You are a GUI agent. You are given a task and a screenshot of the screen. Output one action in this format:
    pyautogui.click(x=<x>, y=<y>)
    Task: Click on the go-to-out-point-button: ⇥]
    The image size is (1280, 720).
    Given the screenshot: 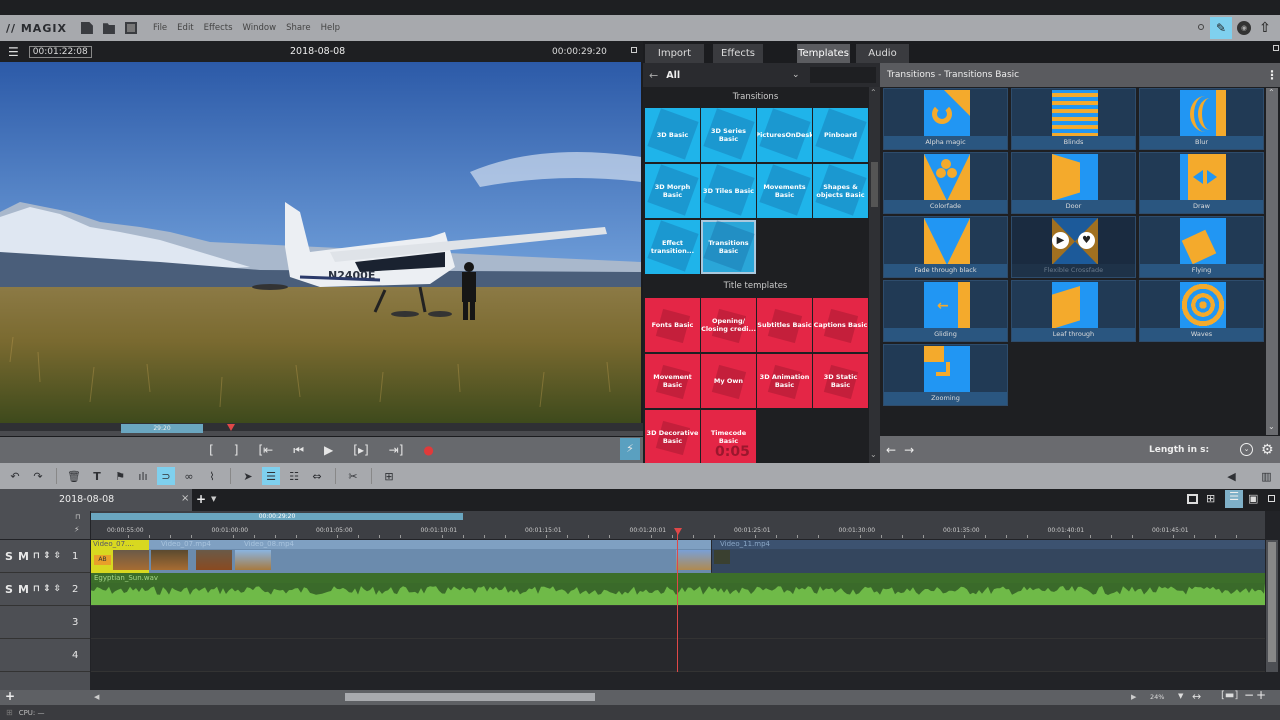 What is the action you would take?
    pyautogui.click(x=396, y=450)
    